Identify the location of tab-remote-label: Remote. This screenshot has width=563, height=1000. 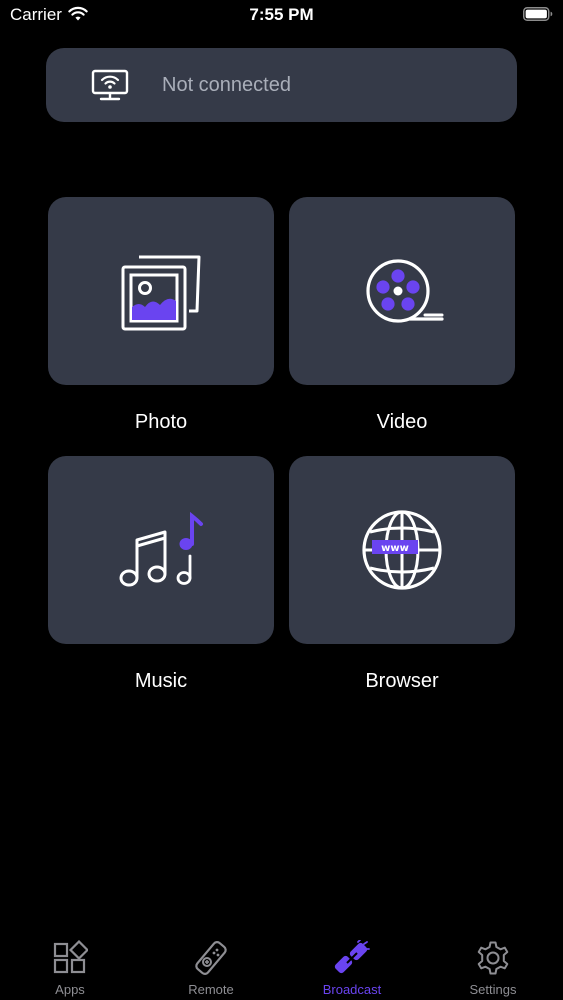
(211, 989).